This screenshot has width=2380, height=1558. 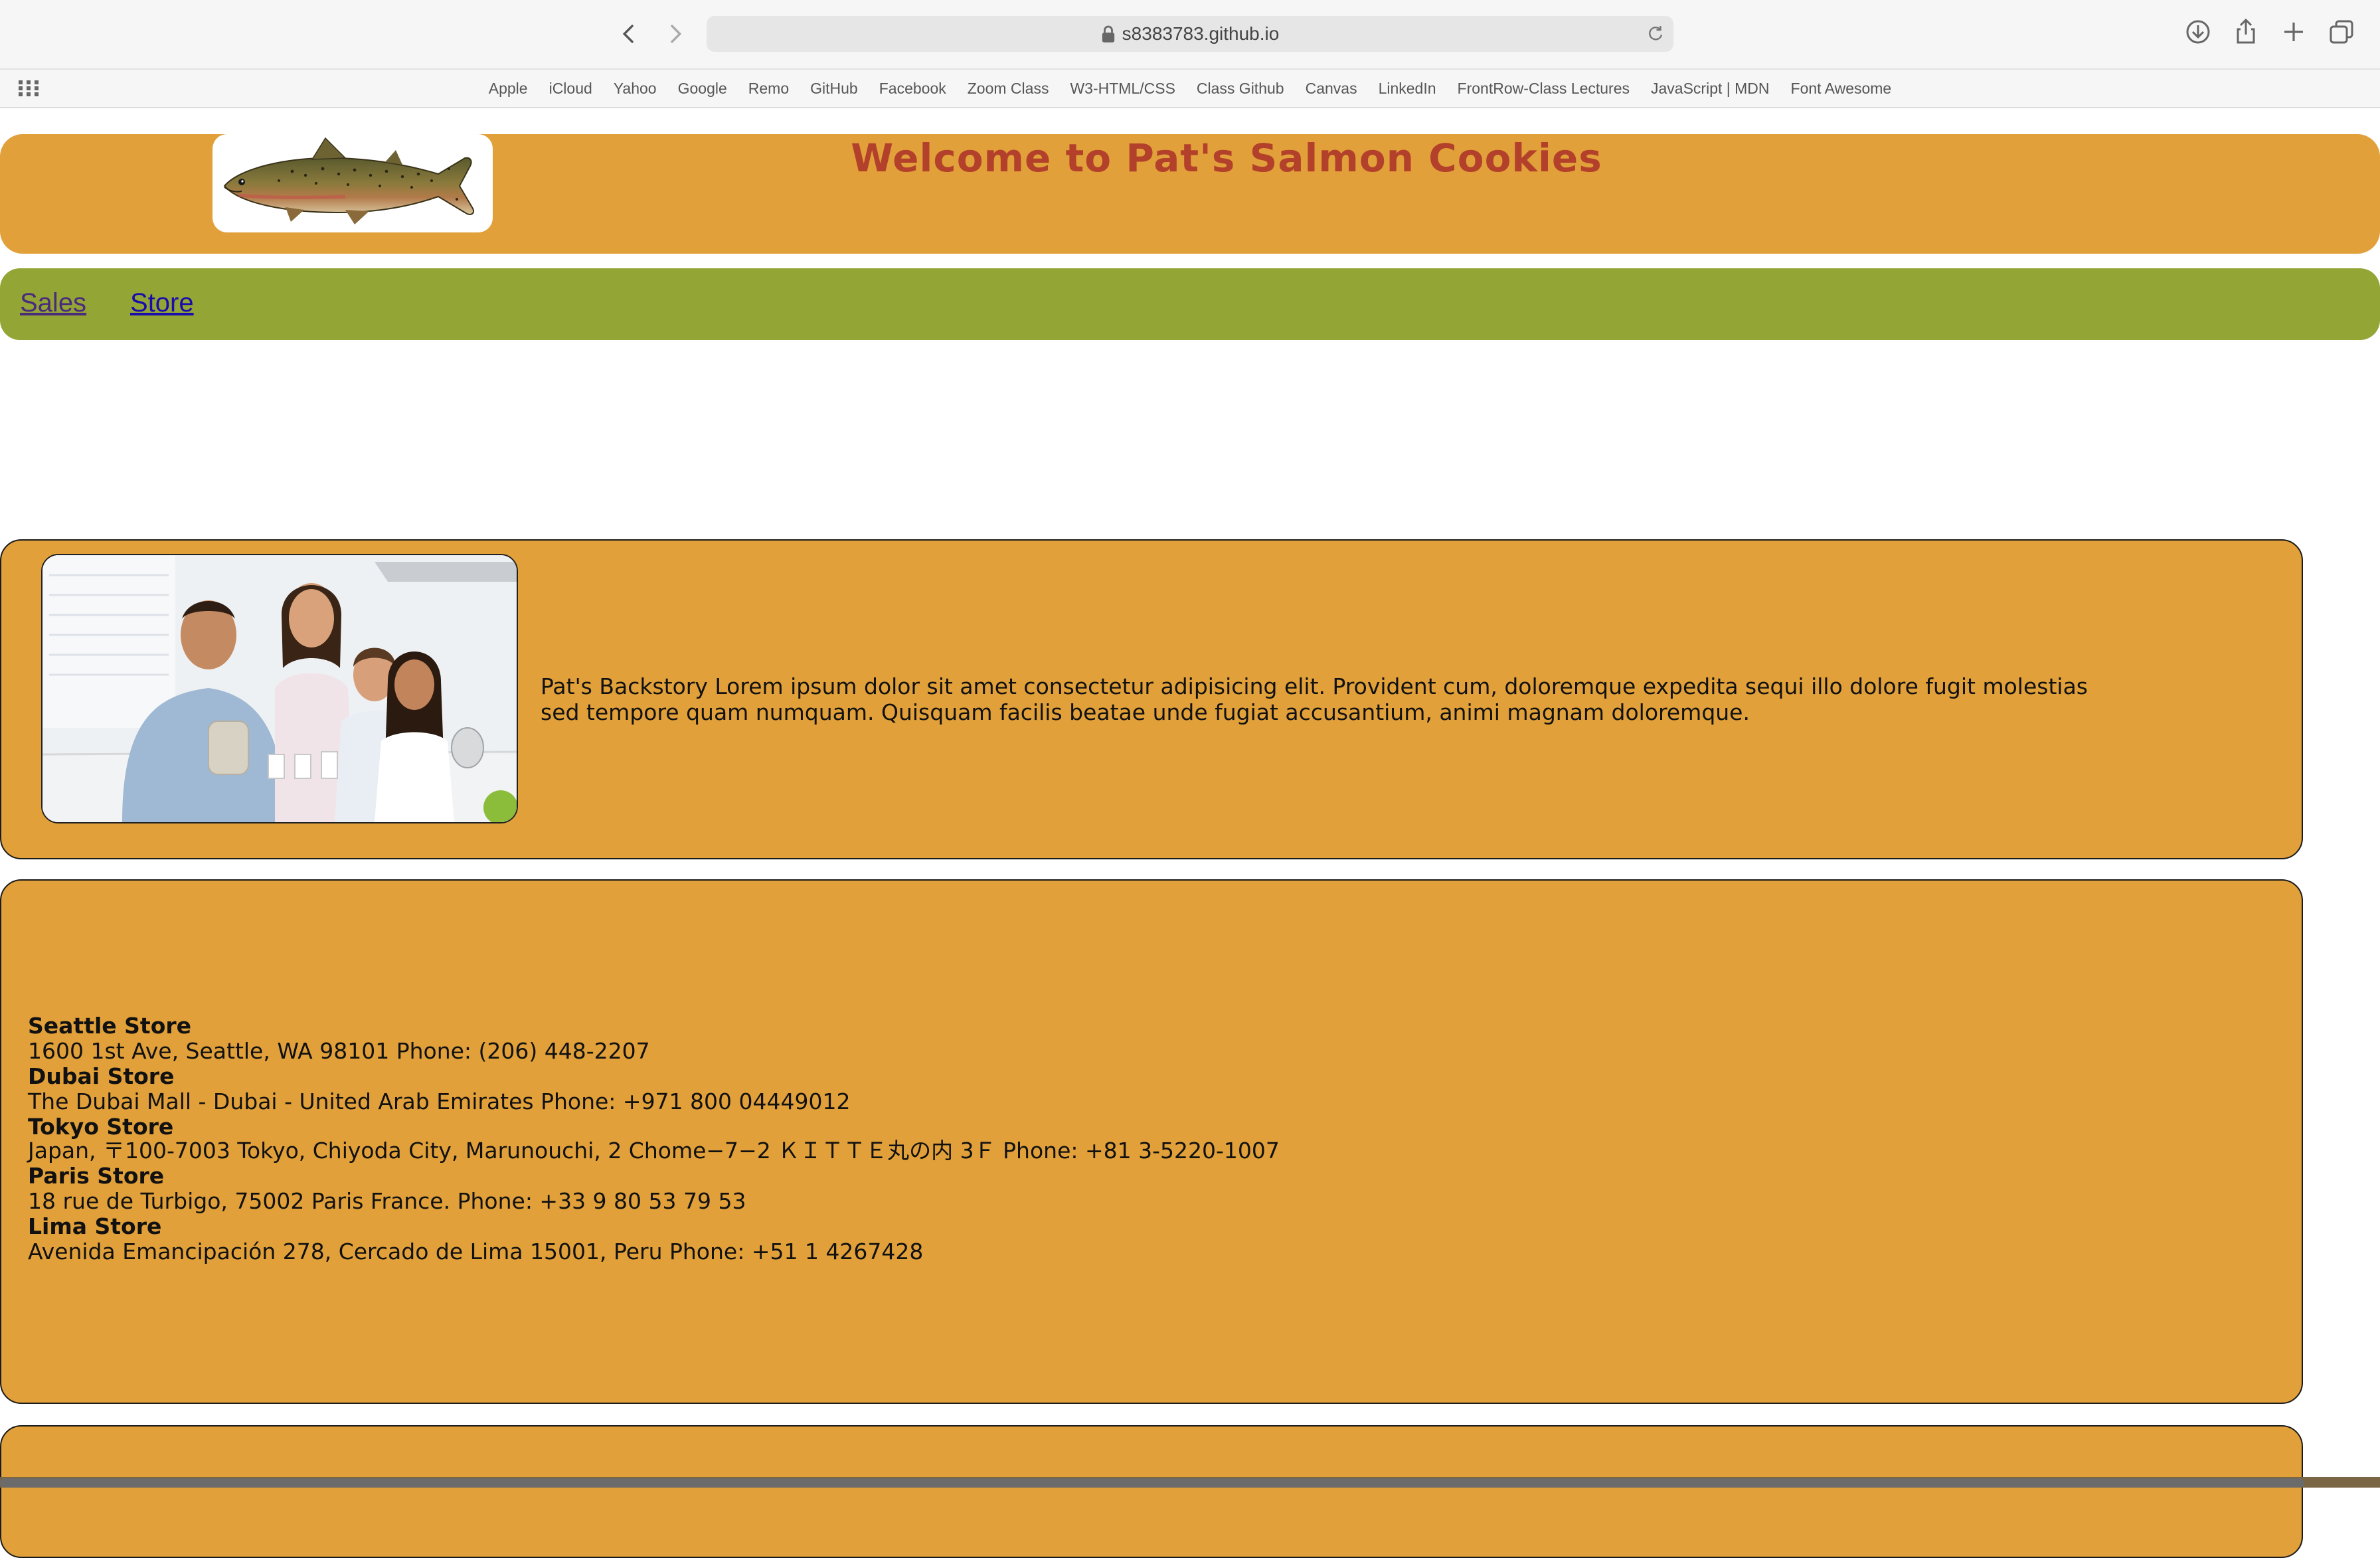 I want to click on url-text: s8383783.github.io, so click(x=1201, y=33).